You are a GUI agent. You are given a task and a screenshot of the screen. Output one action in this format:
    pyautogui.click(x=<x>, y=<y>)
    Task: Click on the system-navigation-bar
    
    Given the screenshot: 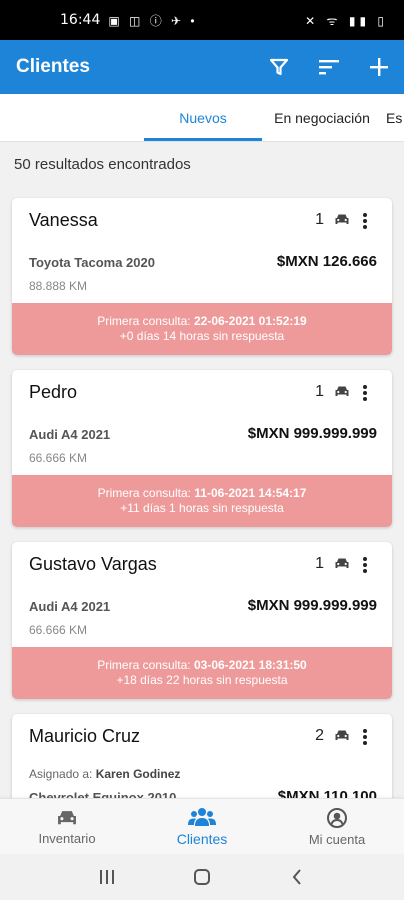 What is the action you would take?
    pyautogui.click(x=202, y=877)
    